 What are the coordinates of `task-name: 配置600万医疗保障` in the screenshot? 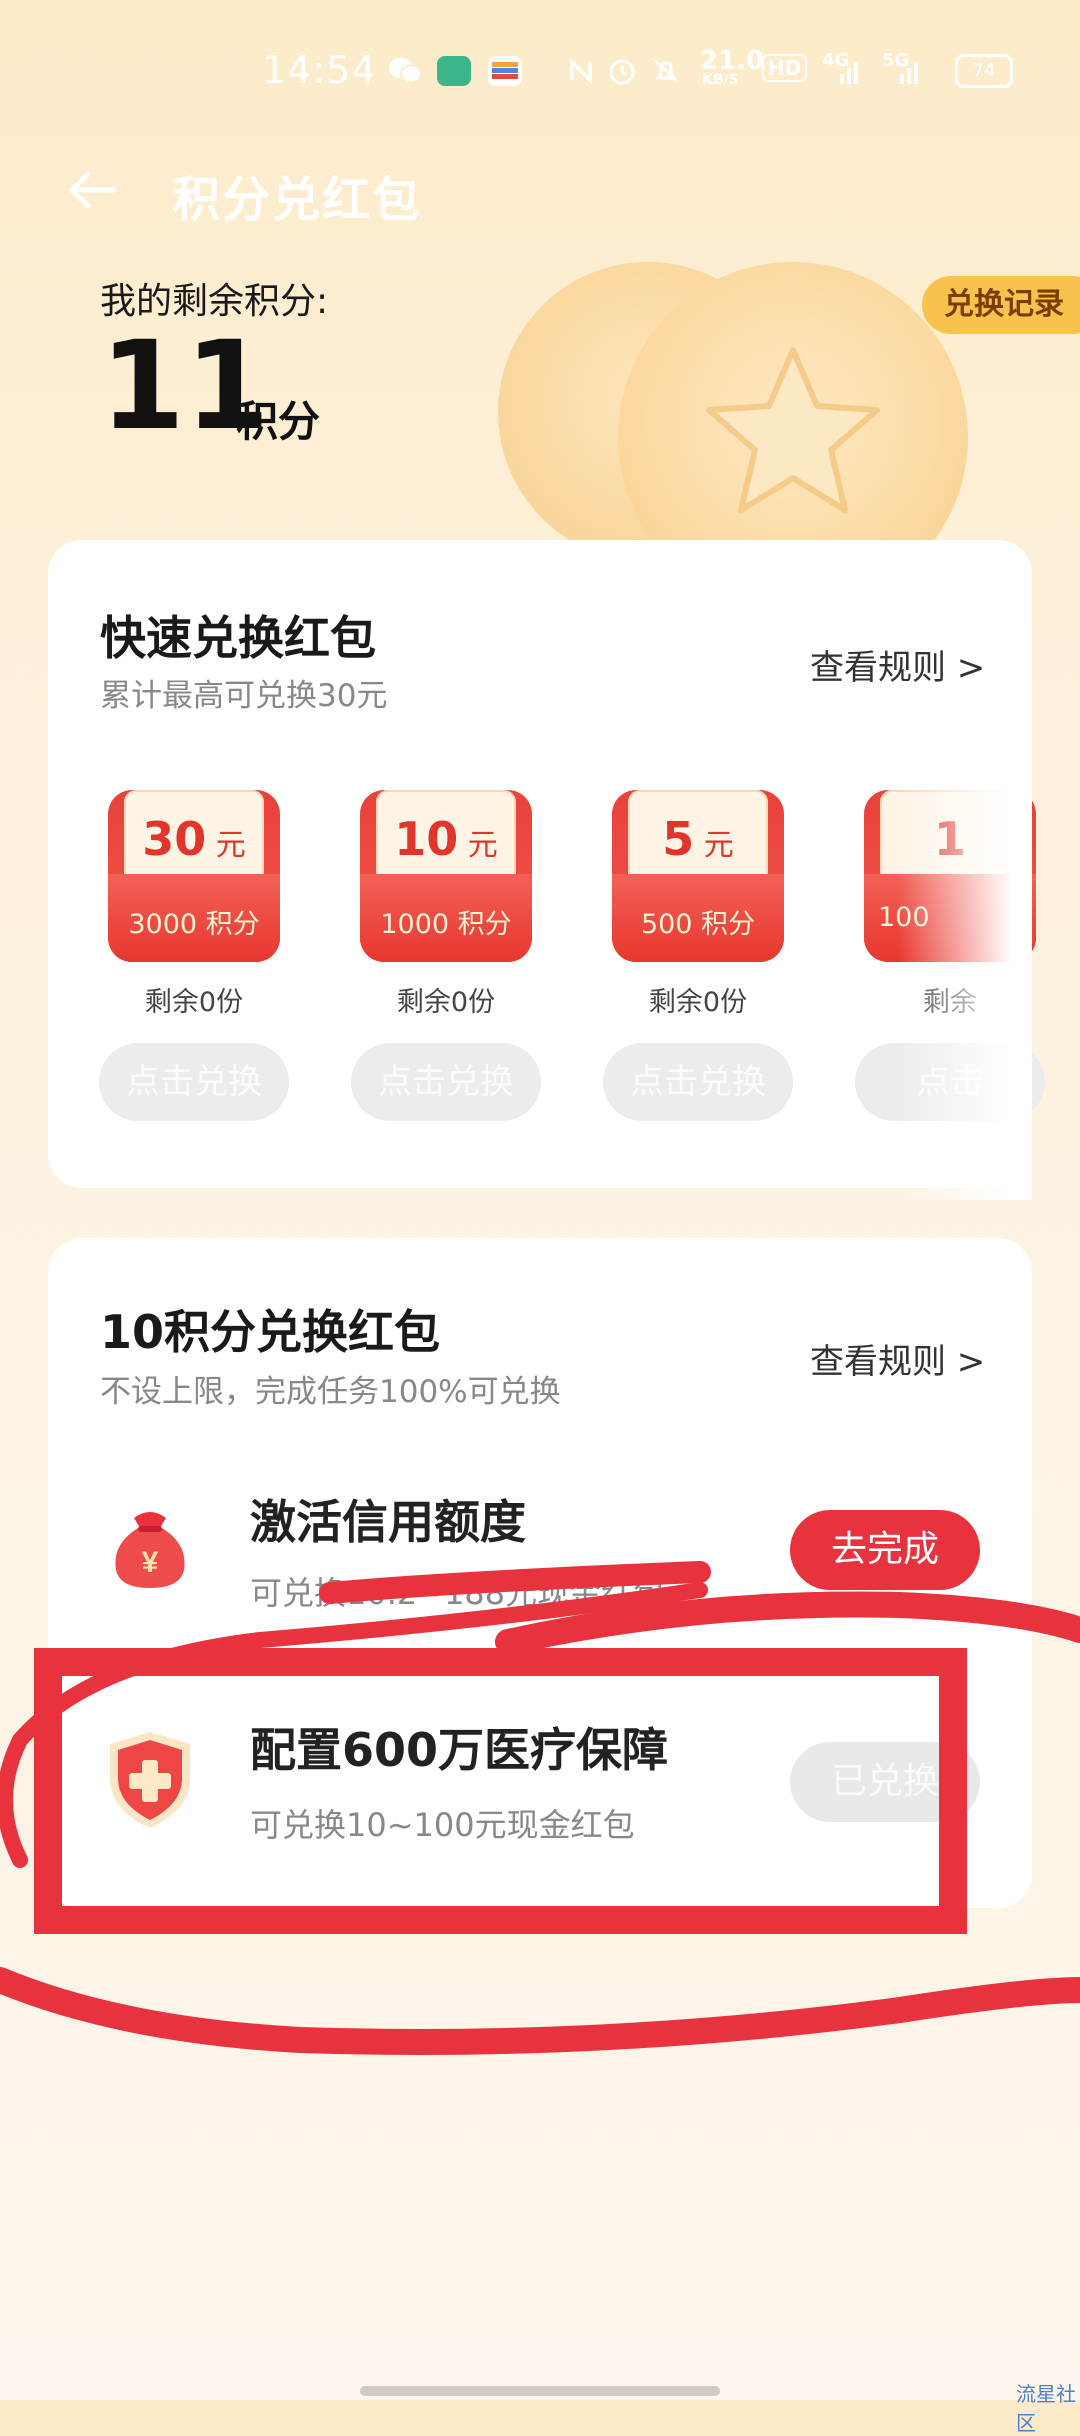 It's located at (459, 1750).